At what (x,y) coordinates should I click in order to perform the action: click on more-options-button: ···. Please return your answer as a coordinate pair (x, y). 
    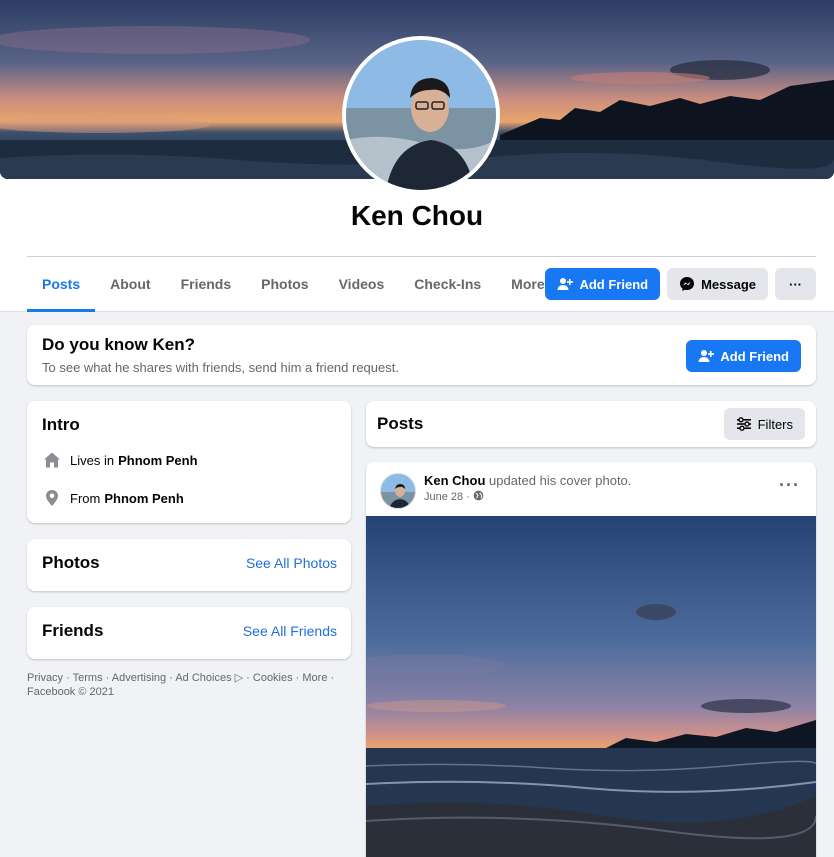
    Looking at the image, I should click on (795, 284).